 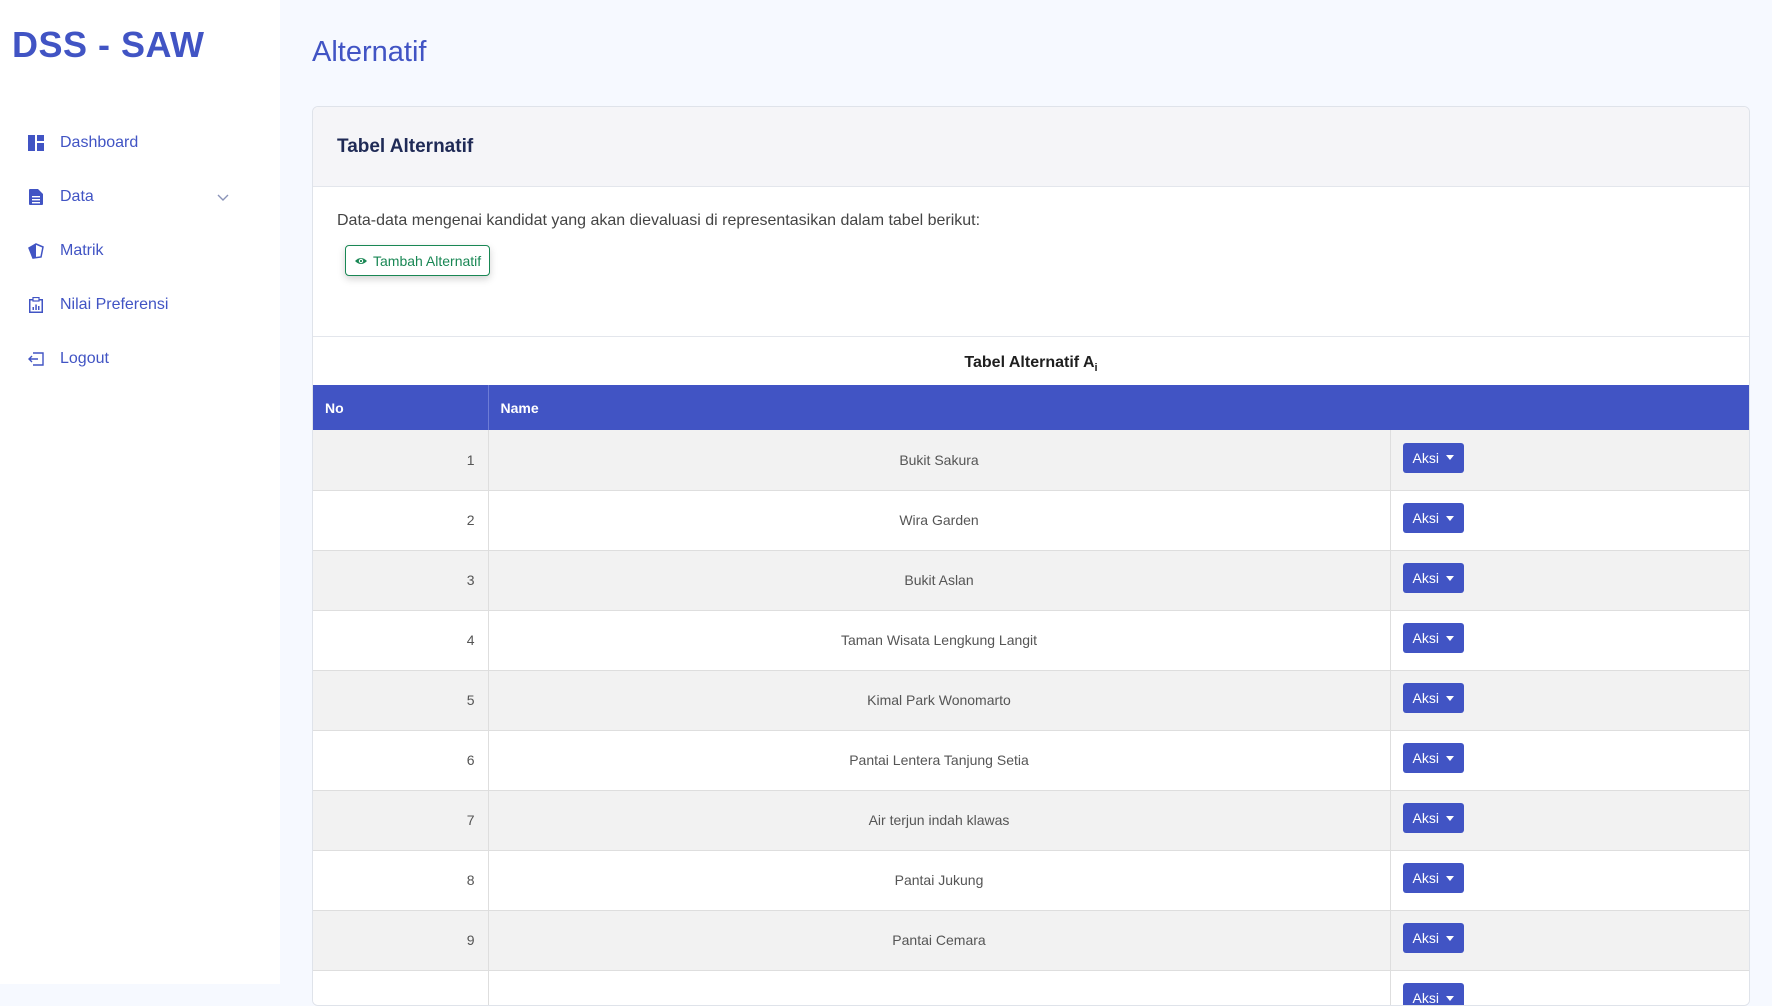 I want to click on add-alternative-button: Tambah Alternatif, so click(x=418, y=260).